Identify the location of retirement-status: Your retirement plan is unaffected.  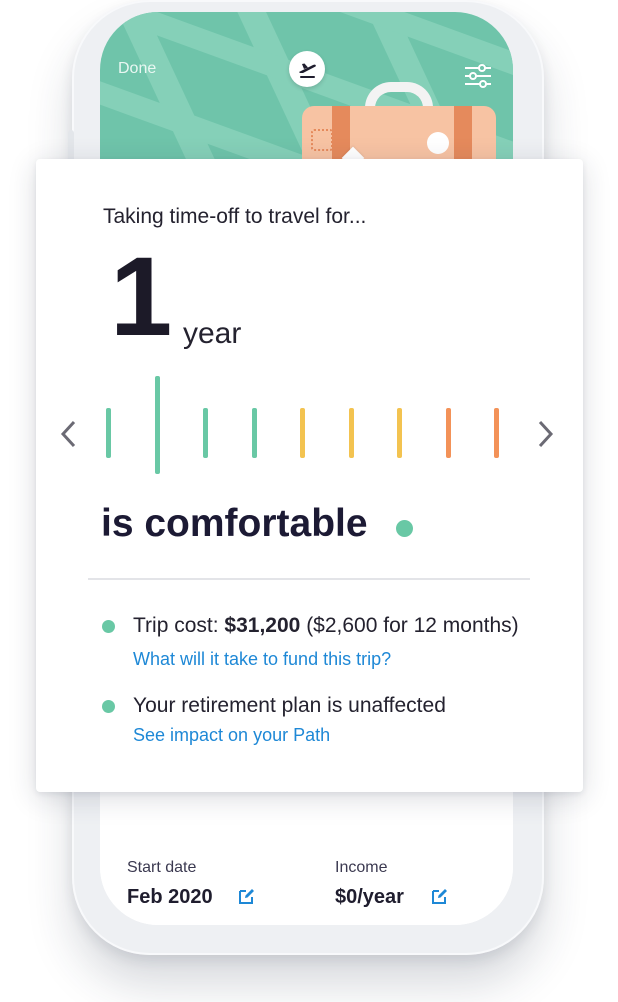
(289, 705).